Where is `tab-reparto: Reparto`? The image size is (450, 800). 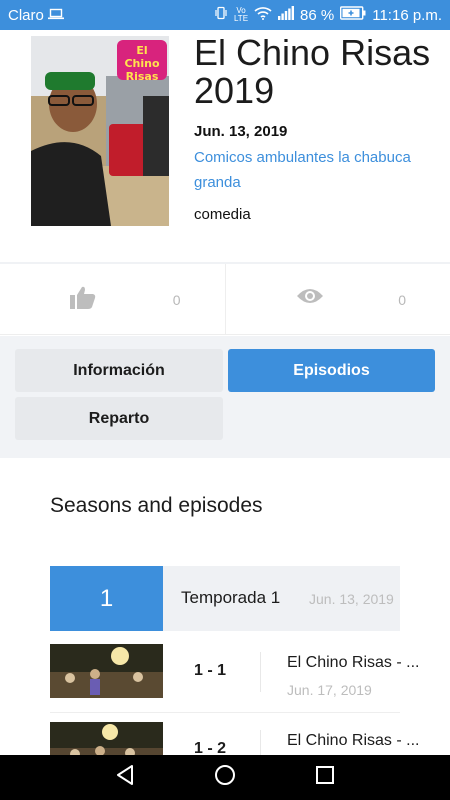 tab-reparto: Reparto is located at coordinates (119, 418).